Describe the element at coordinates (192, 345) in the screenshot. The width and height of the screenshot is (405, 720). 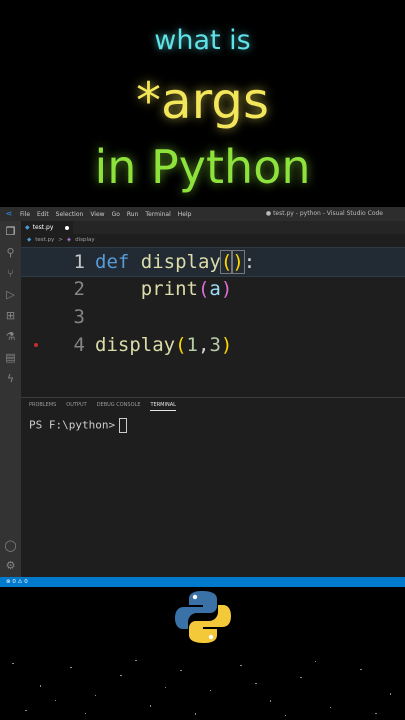
I see `number: 1` at that location.